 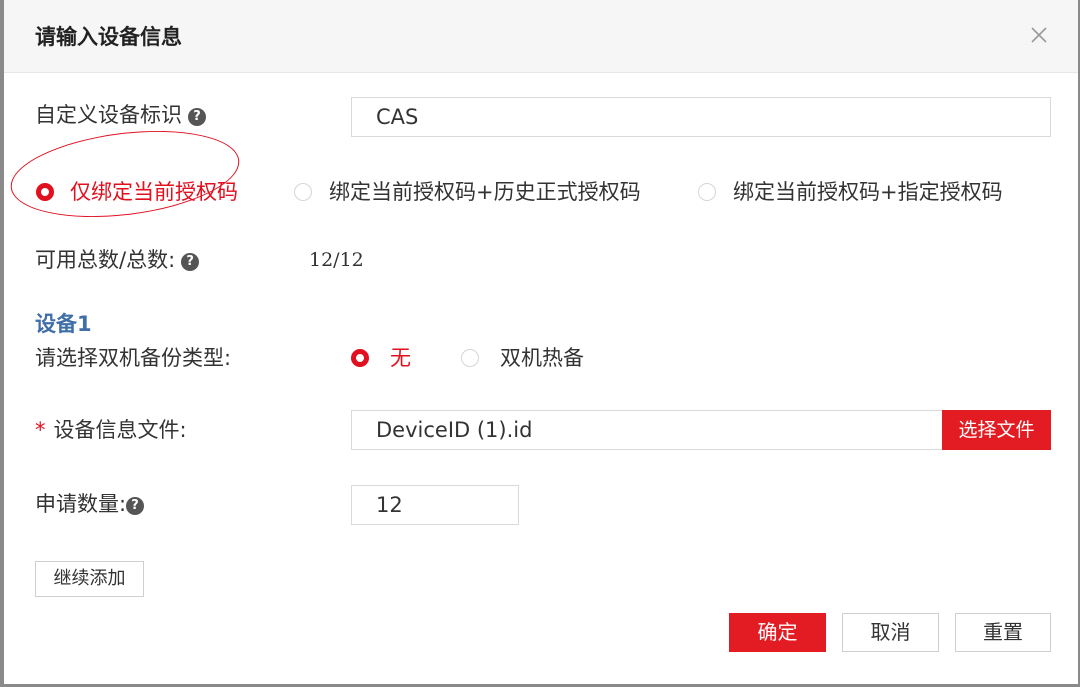 What do you see at coordinates (647, 430) in the screenshot?
I see `device-file-input: DeviceID (1).id` at bounding box center [647, 430].